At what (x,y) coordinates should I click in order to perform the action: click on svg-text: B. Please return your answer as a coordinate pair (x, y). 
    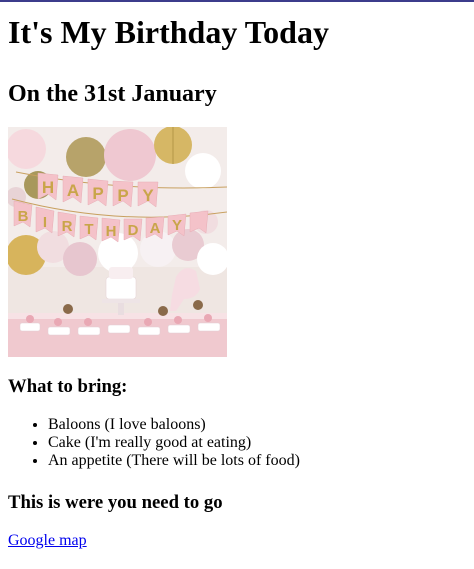
    Looking at the image, I should click on (23, 216).